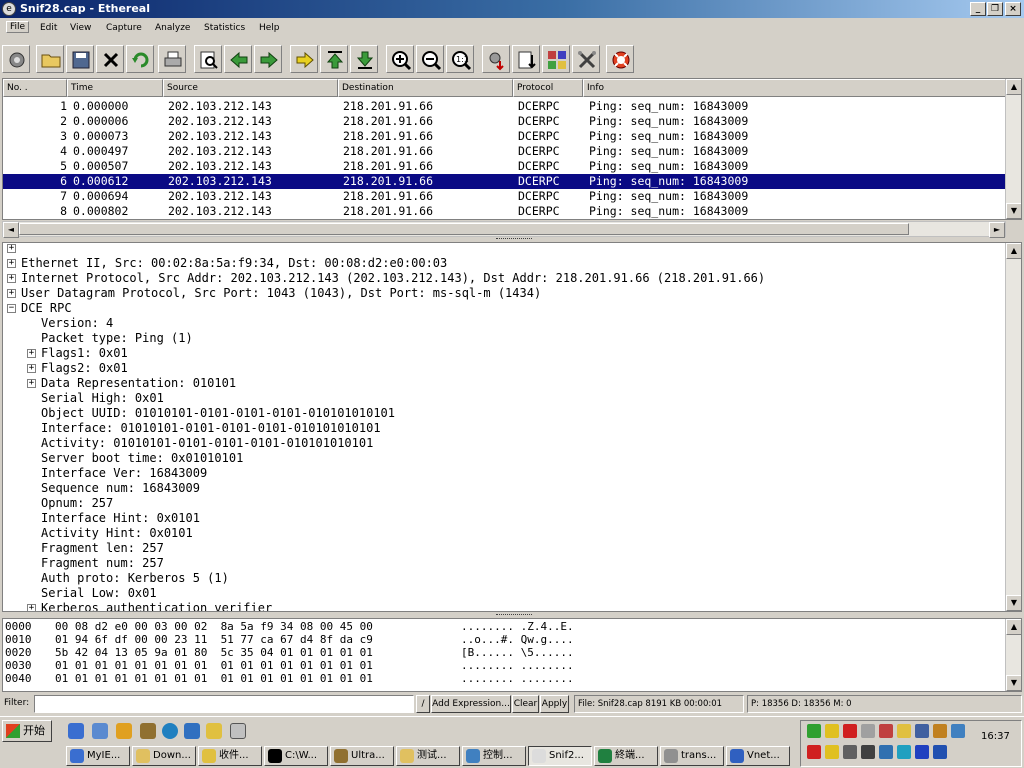  I want to click on detail-tree-item: DCE RPC, so click(521, 308).